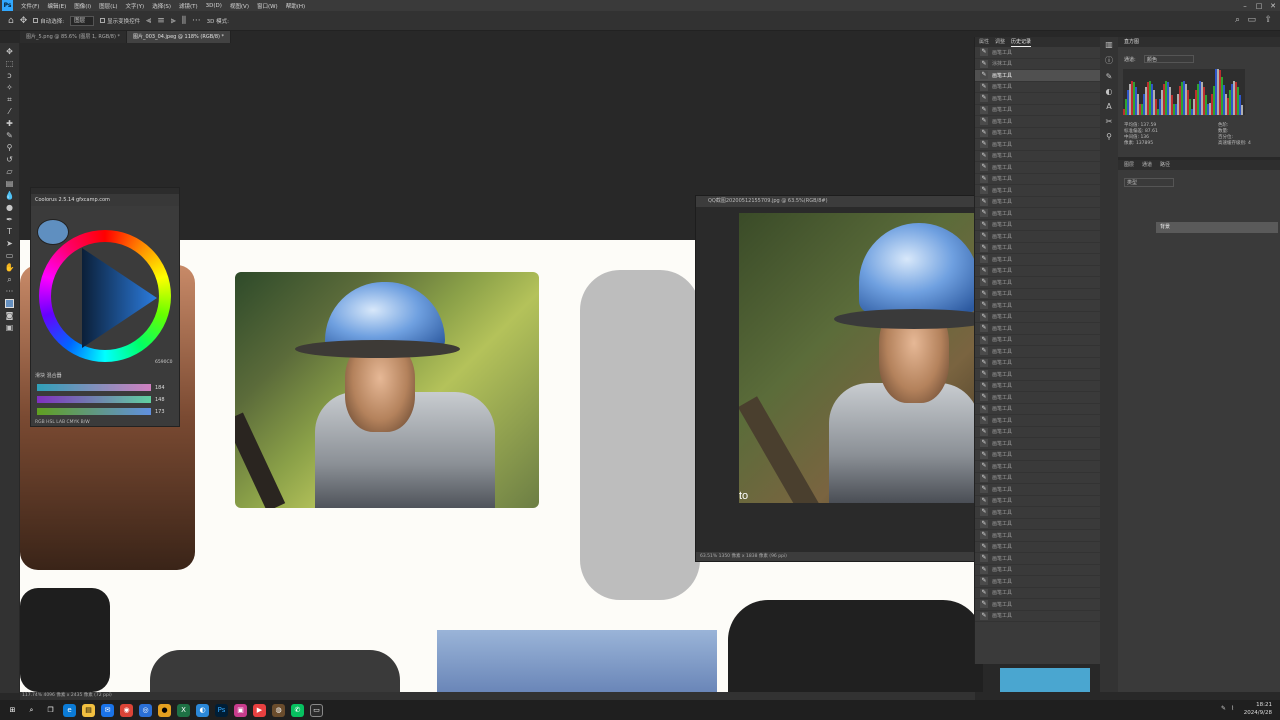 The image size is (1280, 720). I want to click on minimize-icon: –, so click(1245, 5).